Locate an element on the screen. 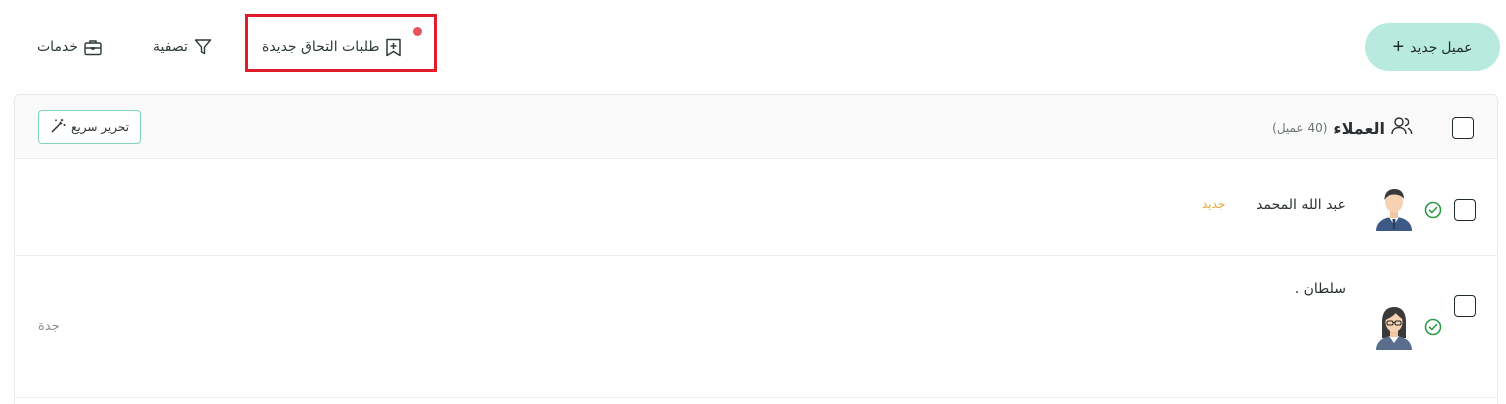  quick-edit-label: تحرير سريع is located at coordinates (100, 127).